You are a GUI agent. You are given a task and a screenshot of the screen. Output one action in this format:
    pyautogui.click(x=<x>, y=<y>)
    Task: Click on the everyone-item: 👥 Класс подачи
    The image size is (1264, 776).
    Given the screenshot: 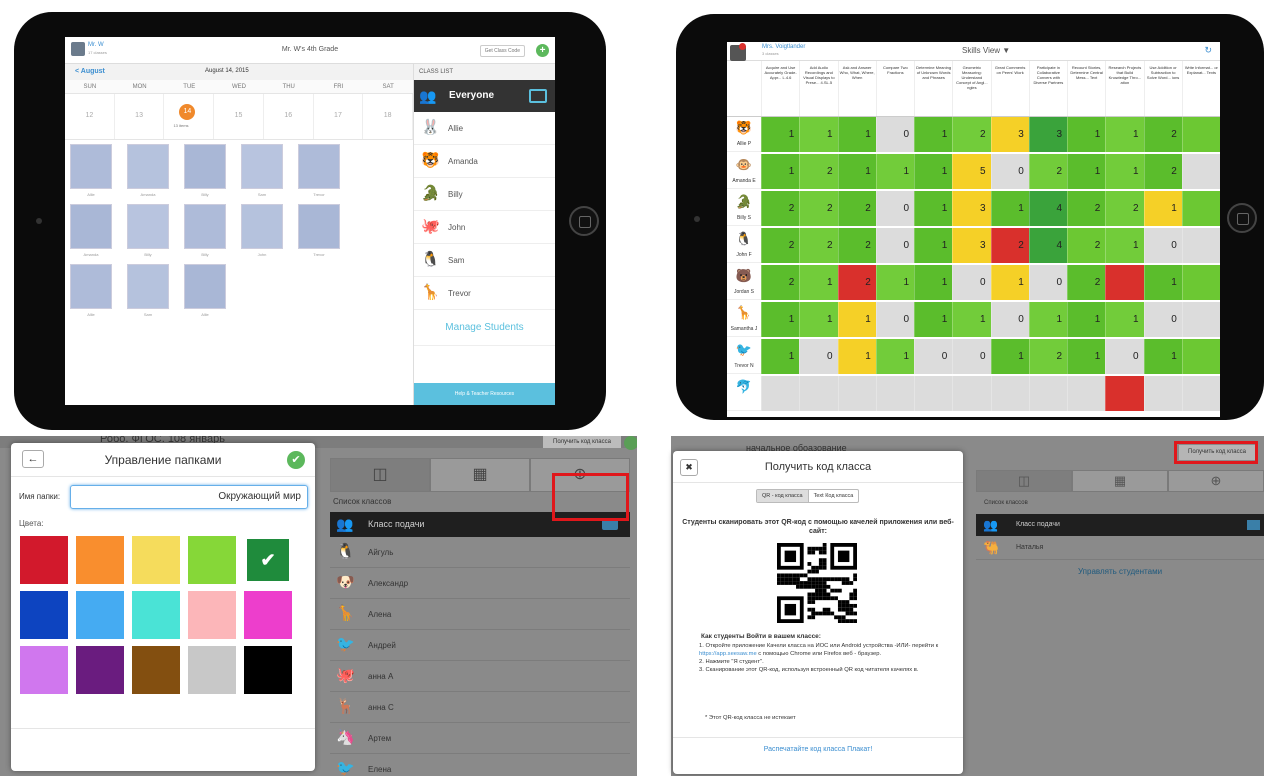 What is the action you would take?
    pyautogui.click(x=1120, y=525)
    